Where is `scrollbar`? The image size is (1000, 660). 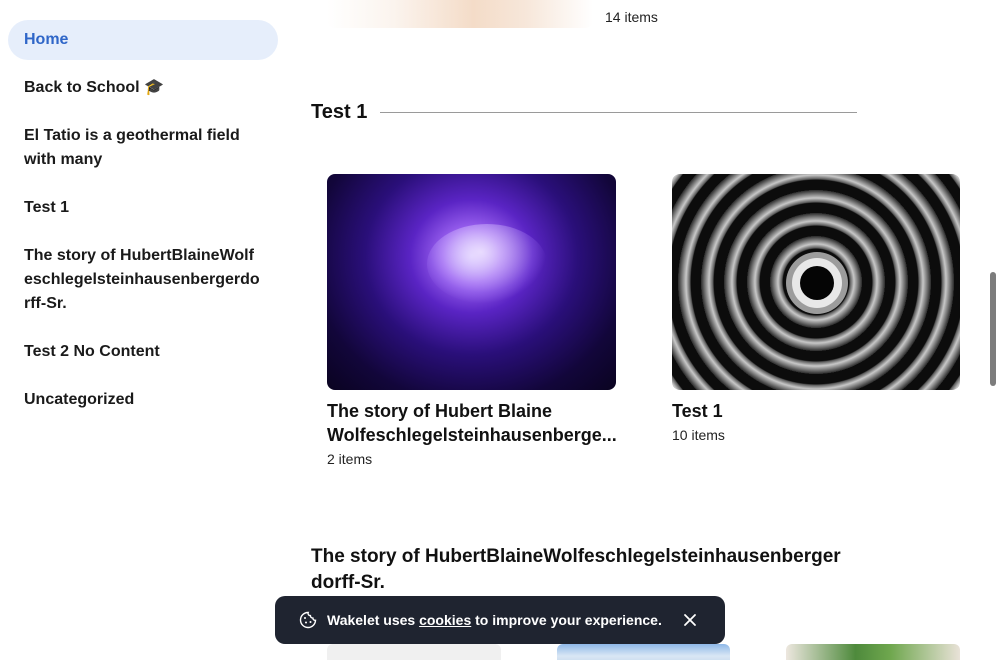
scrollbar is located at coordinates (994, 330).